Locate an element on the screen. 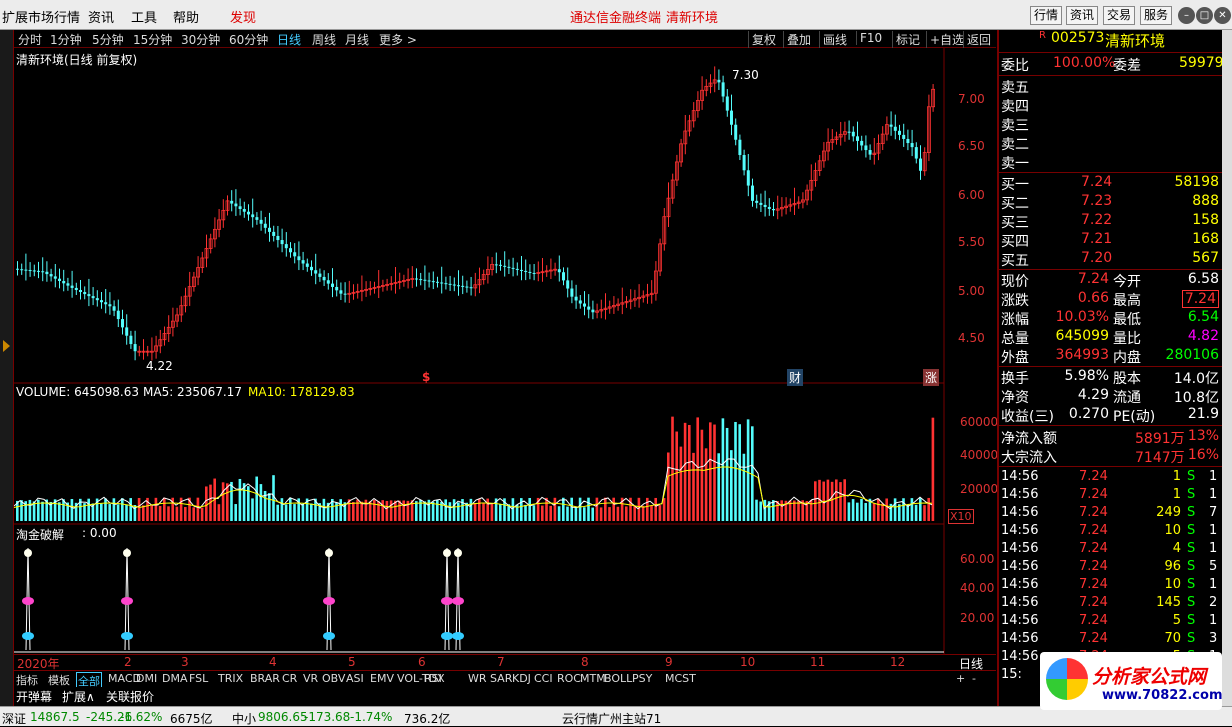 The image size is (1232, 727). trade-button: 交易 is located at coordinates (1119, 15).